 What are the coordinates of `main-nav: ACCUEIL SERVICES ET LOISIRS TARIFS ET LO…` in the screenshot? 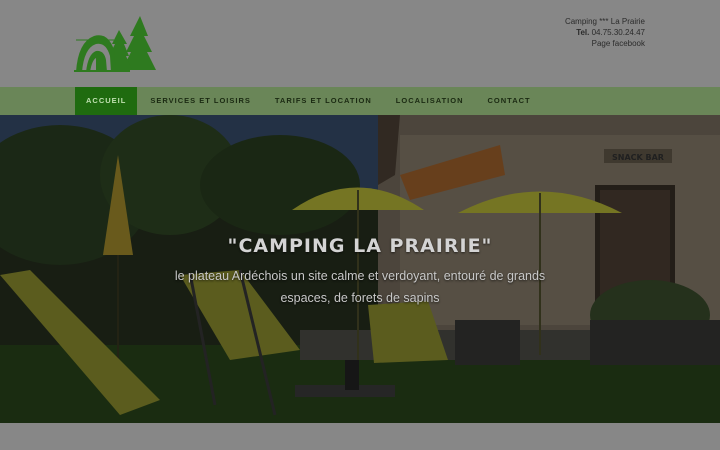 It's located at (360, 101).